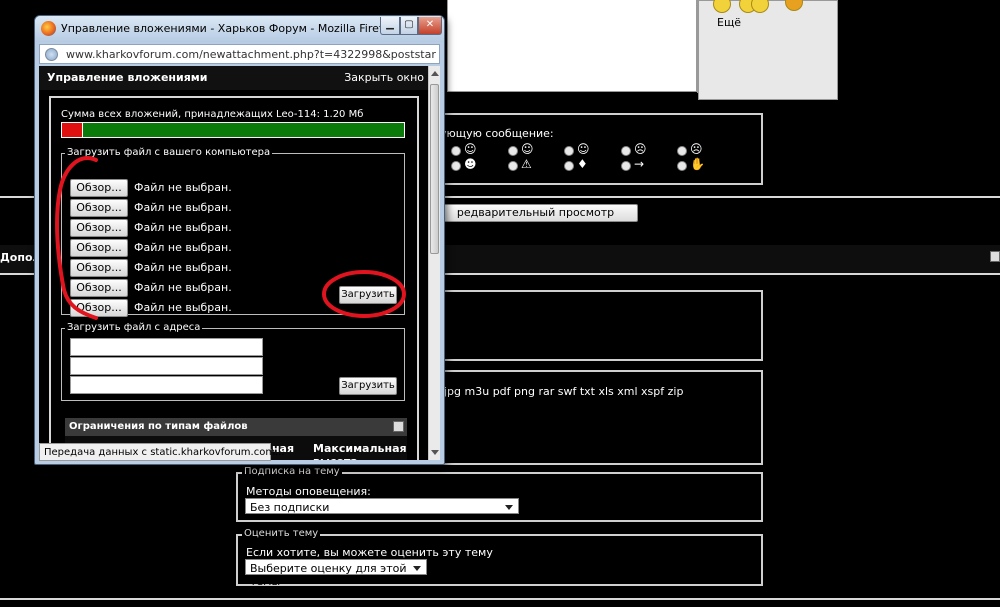 The height and width of the screenshot is (607, 1000). Describe the element at coordinates (435, 73) in the screenshot. I see `scroll-up-icon` at that location.